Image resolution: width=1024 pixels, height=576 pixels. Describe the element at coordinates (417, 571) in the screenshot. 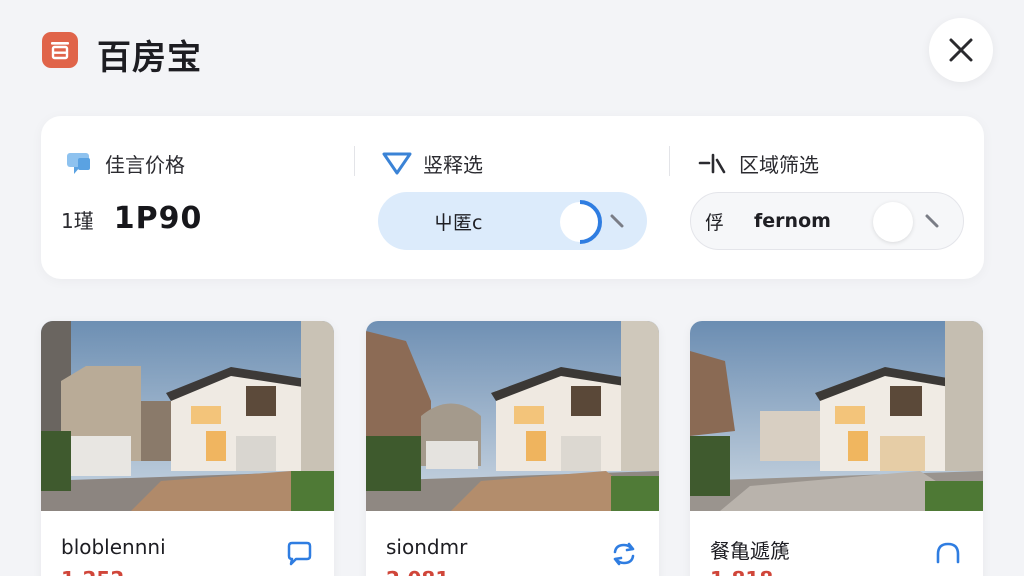

I see `listing-price: 2,081` at that location.